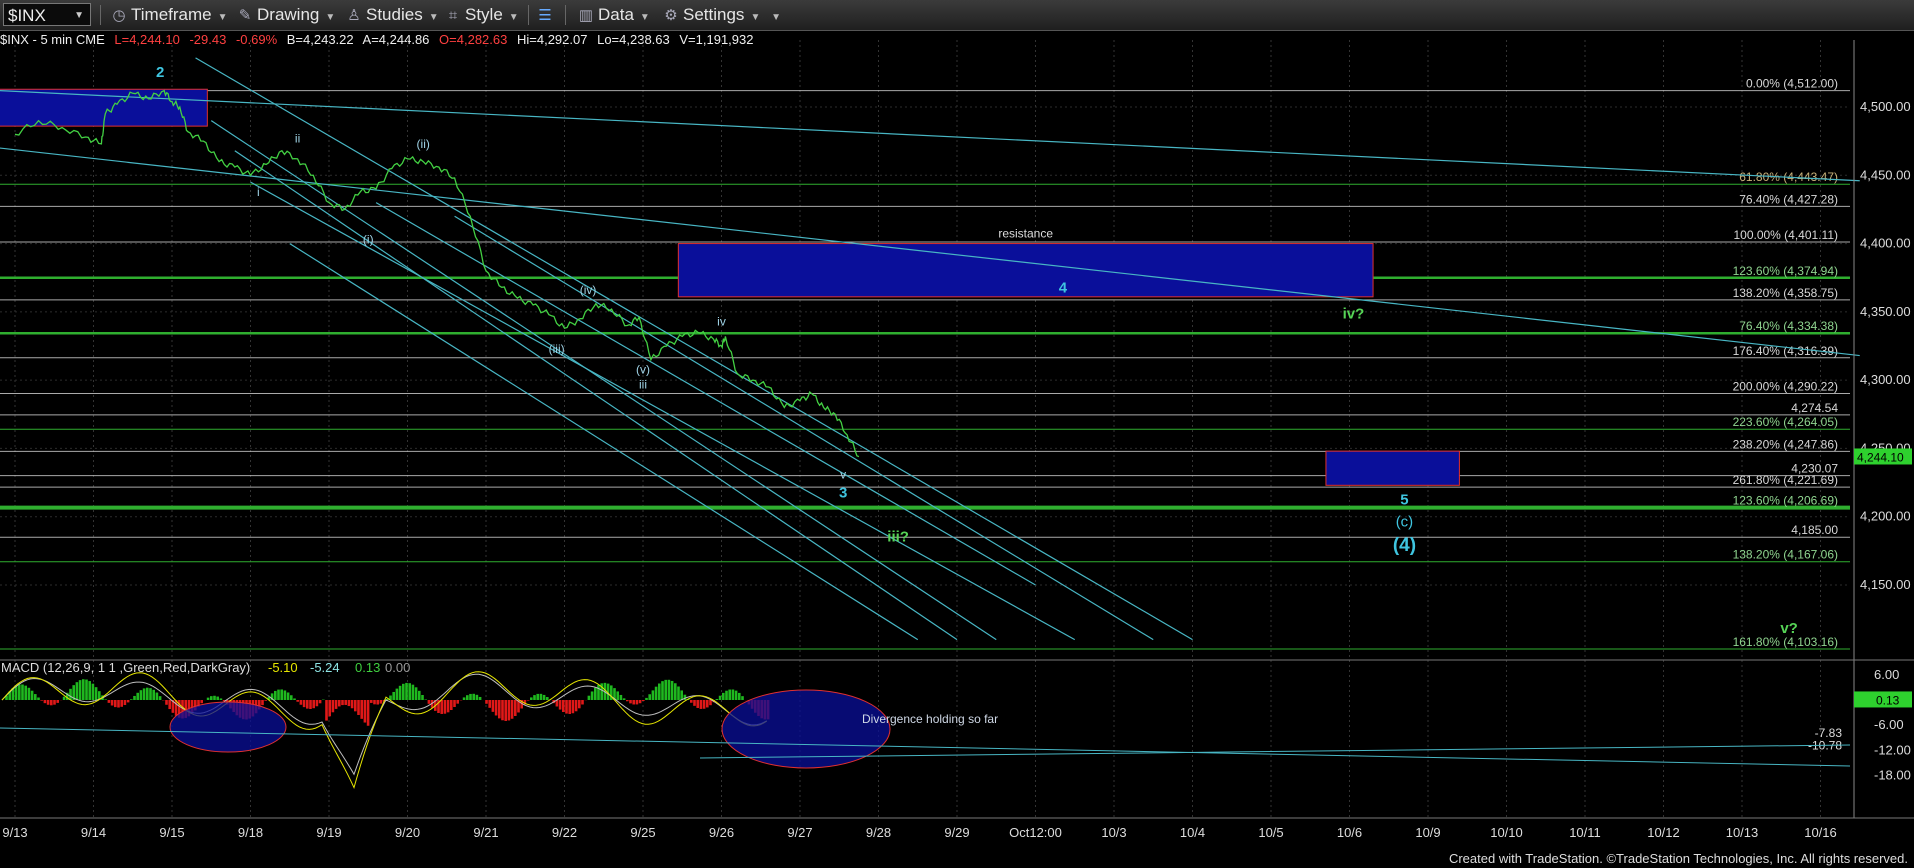  I want to click on wave-label: i, so click(258, 192).